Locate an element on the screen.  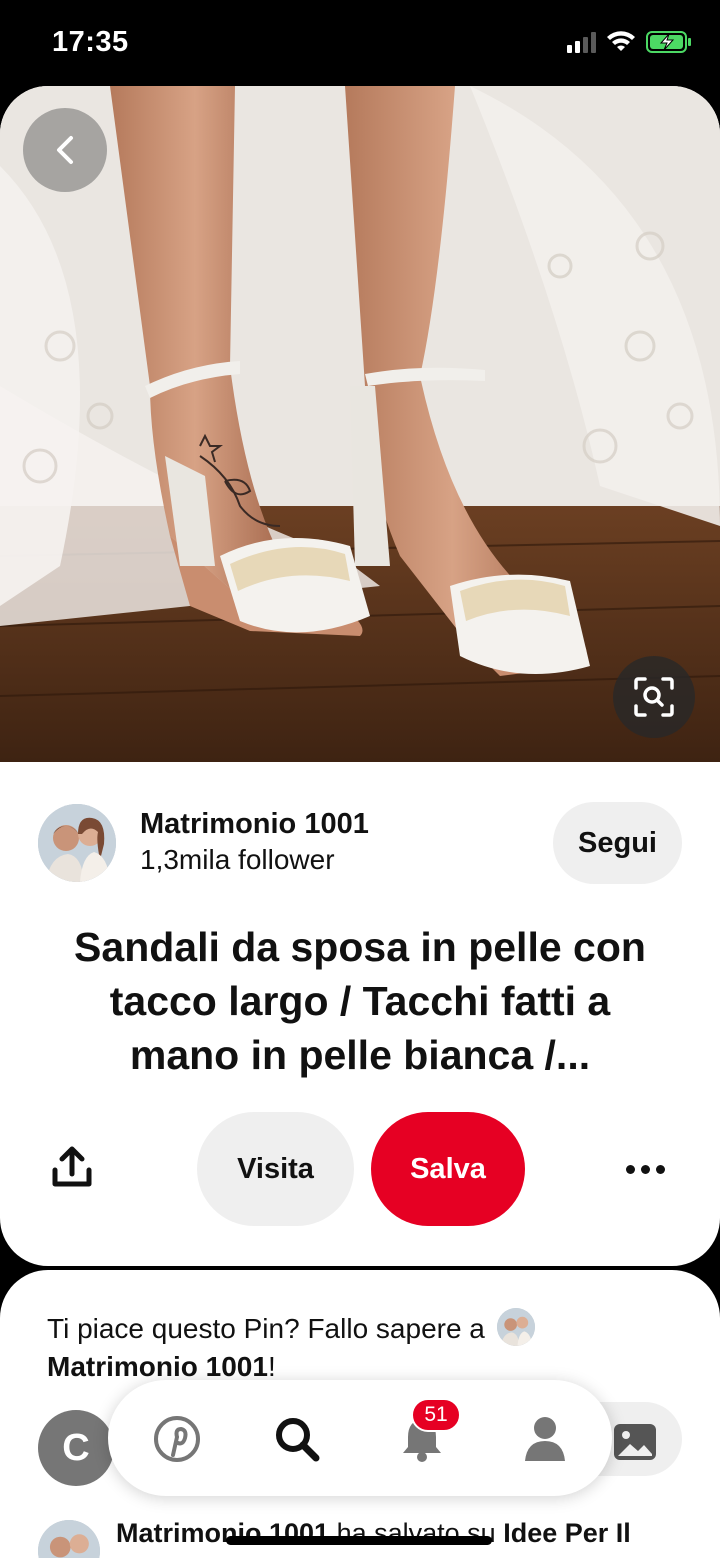
creator-avatar-photo is located at coordinates (77, 843).